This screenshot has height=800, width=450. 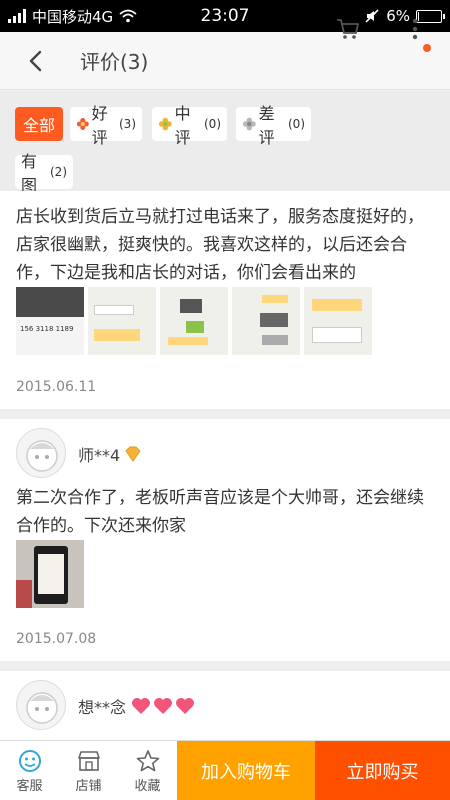 What do you see at coordinates (128, 16) in the screenshot?
I see `wifi-icon` at bounding box center [128, 16].